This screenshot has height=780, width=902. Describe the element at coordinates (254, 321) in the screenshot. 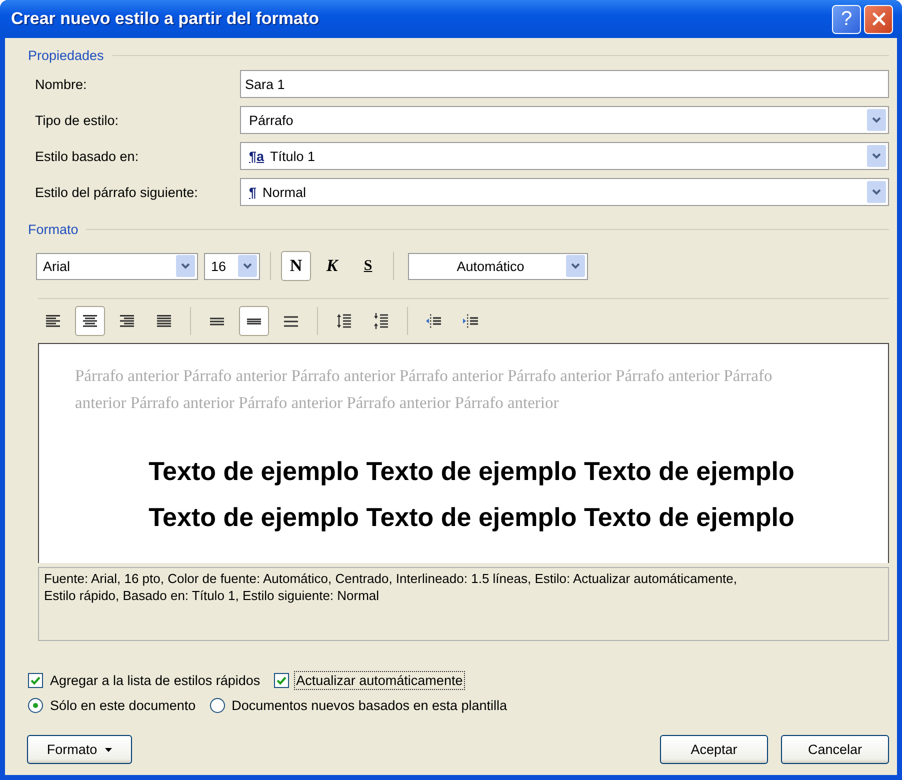

I see `line-spacing-button` at that location.